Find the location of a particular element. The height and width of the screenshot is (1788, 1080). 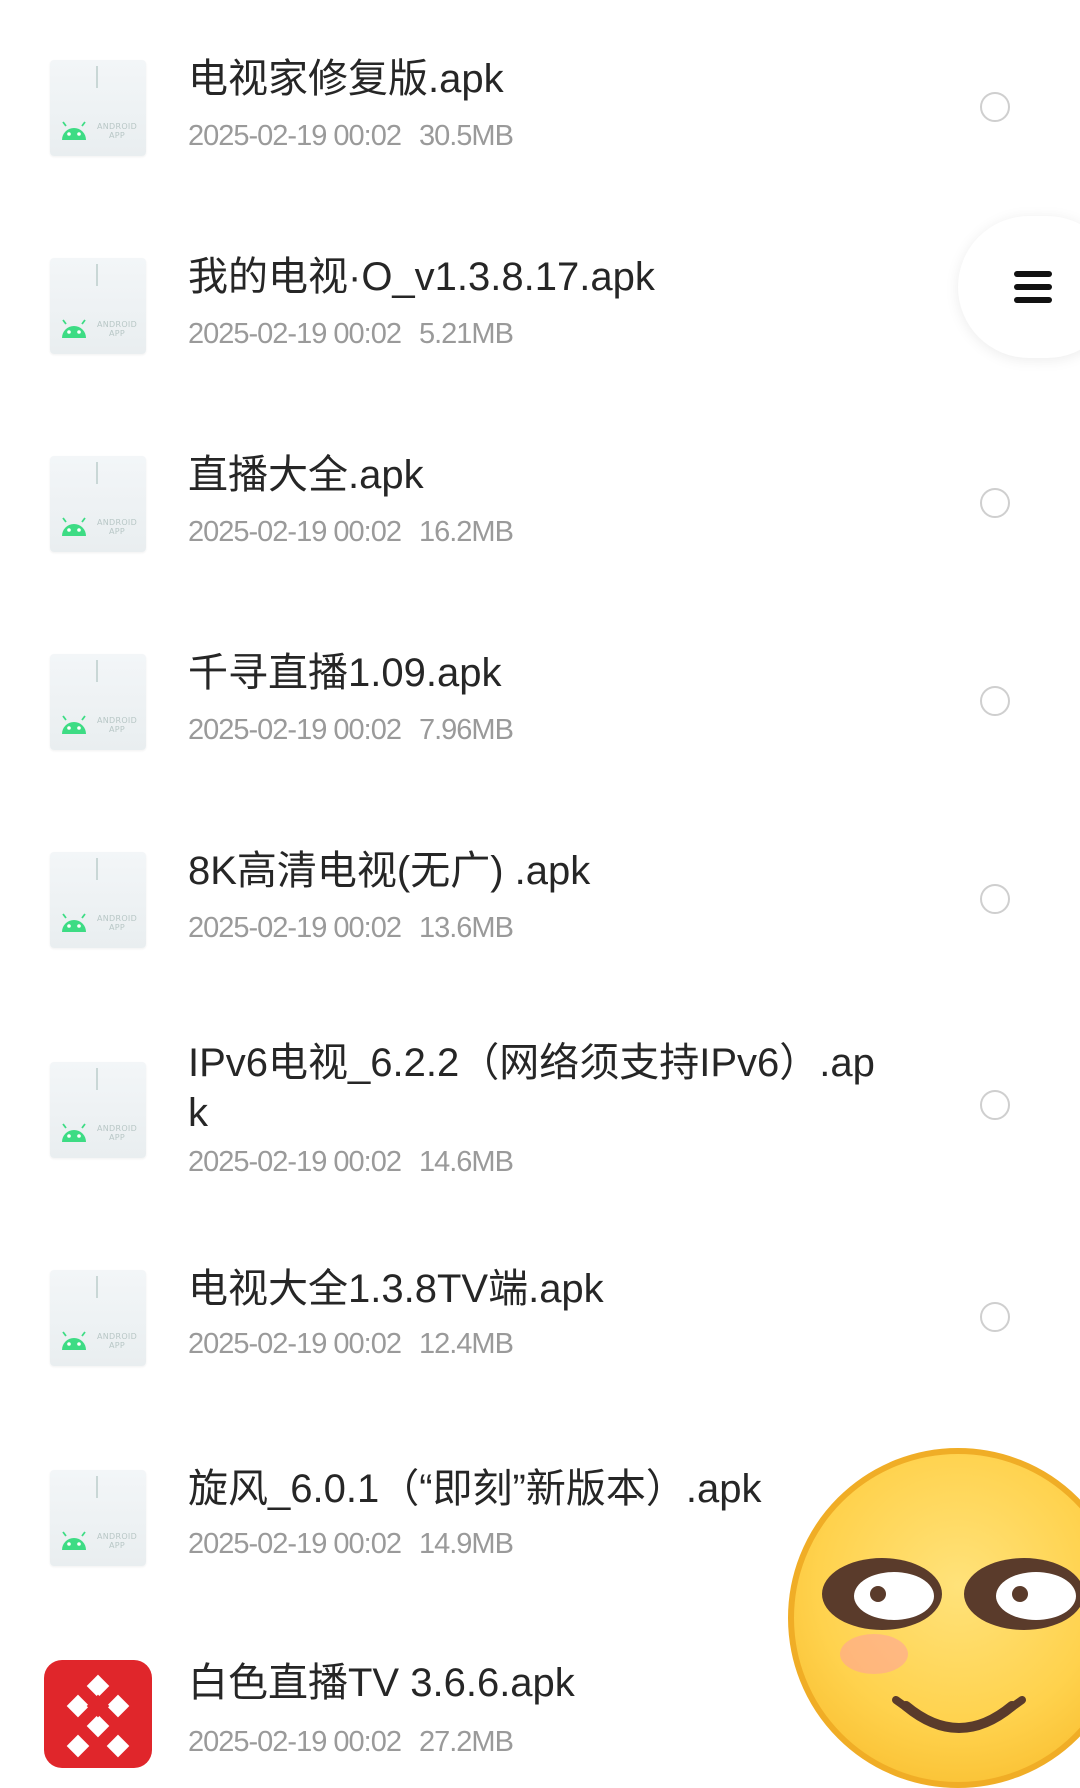

file-meta: 2025-02-19 00:02 7.96MB is located at coordinates (351, 730).